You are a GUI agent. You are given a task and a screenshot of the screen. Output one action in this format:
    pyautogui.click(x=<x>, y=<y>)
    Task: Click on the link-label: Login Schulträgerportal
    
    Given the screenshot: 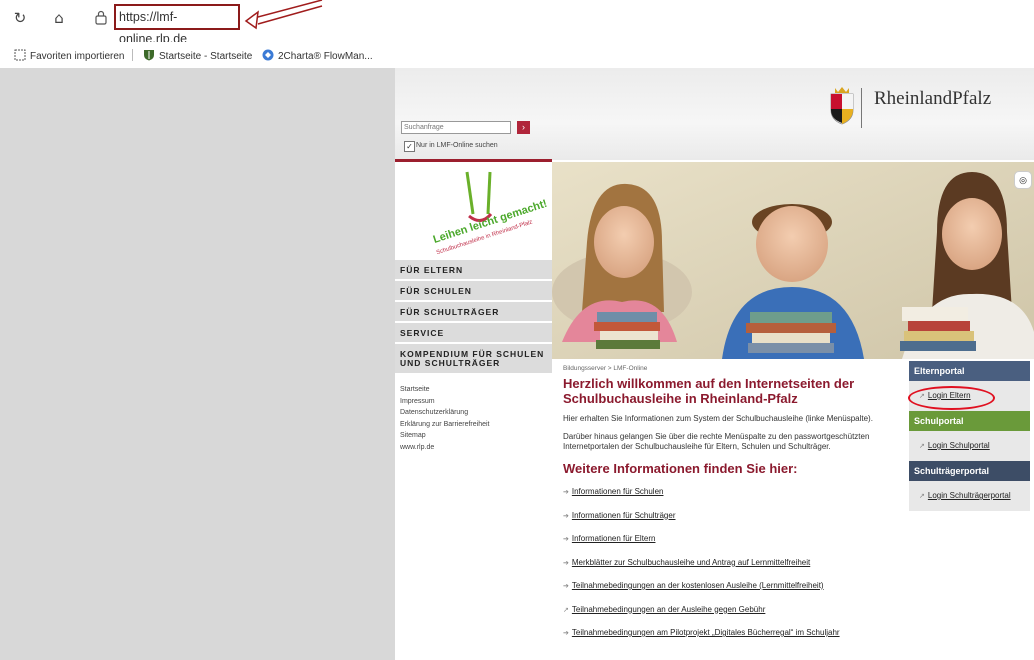 What is the action you would take?
    pyautogui.click(x=969, y=495)
    